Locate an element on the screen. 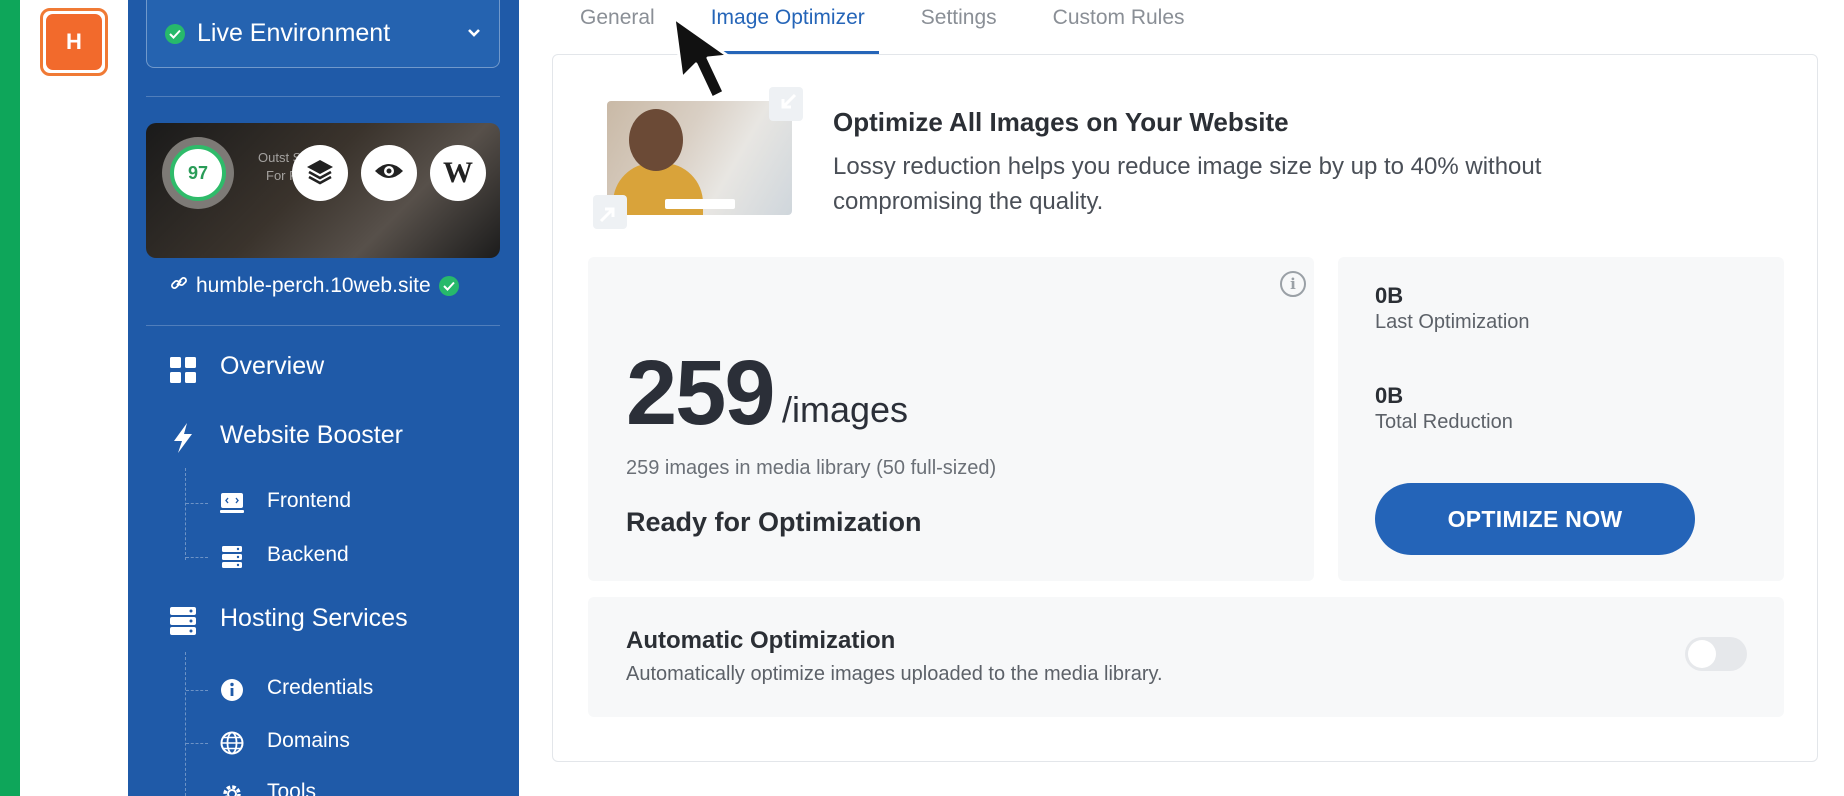  score-value: 97 is located at coordinates (198, 173).